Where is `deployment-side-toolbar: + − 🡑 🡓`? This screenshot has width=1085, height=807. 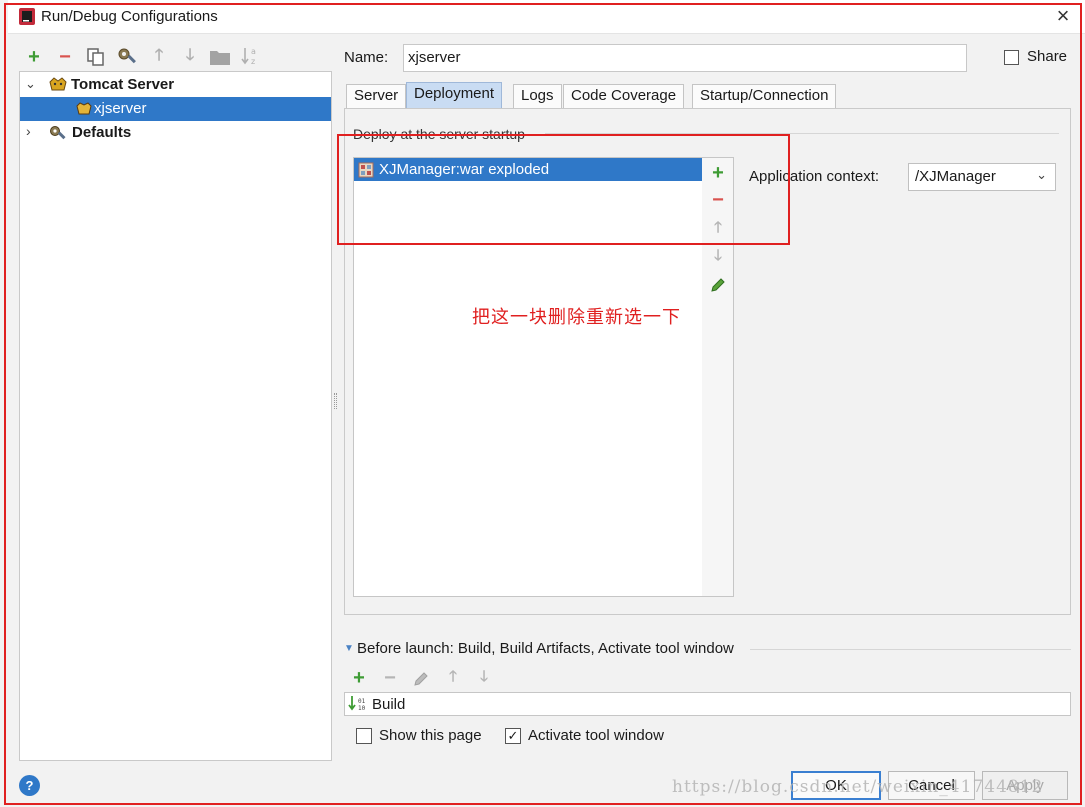
deployment-side-toolbar: + − 🡑 🡓 is located at coordinates (718, 377).